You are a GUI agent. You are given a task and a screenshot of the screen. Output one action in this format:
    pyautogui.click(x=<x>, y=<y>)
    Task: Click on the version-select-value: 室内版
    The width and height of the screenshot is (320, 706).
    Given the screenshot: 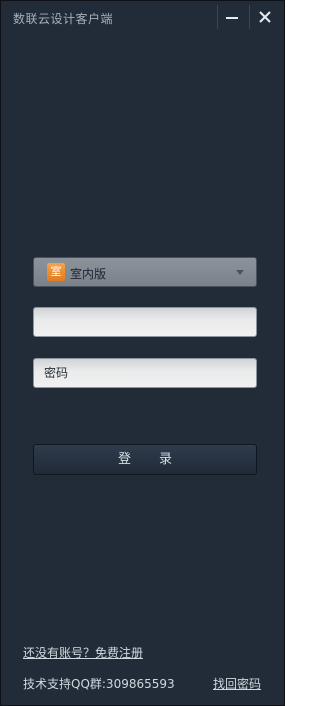 What is the action you would take?
    pyautogui.click(x=88, y=274)
    